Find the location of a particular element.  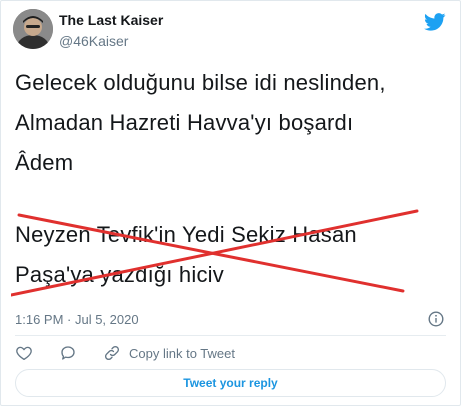

avatar is located at coordinates (33, 29).